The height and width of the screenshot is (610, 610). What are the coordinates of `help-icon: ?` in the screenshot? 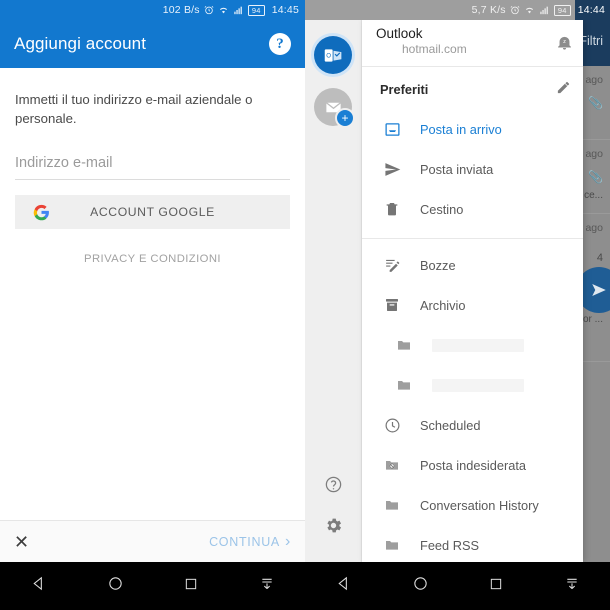 It's located at (280, 44).